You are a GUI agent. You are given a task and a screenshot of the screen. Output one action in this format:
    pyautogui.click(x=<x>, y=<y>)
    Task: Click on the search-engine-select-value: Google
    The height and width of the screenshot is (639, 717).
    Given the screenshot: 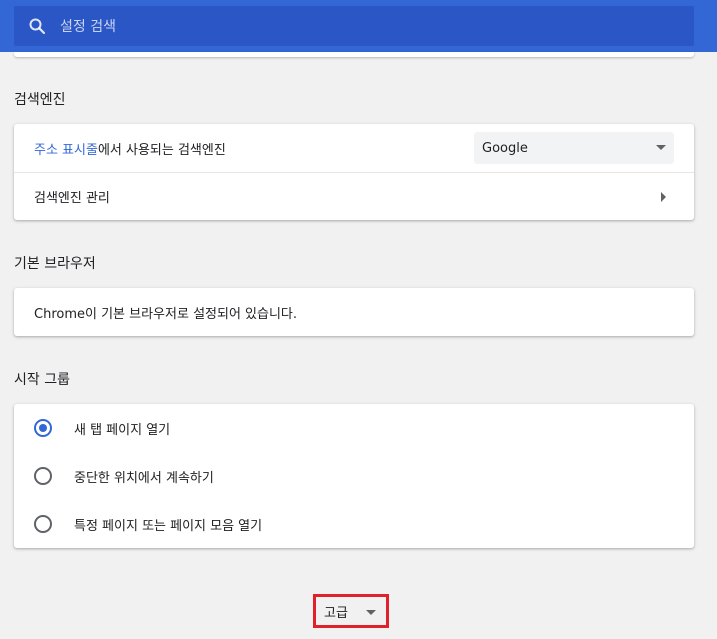 What is the action you would take?
    pyautogui.click(x=505, y=148)
    